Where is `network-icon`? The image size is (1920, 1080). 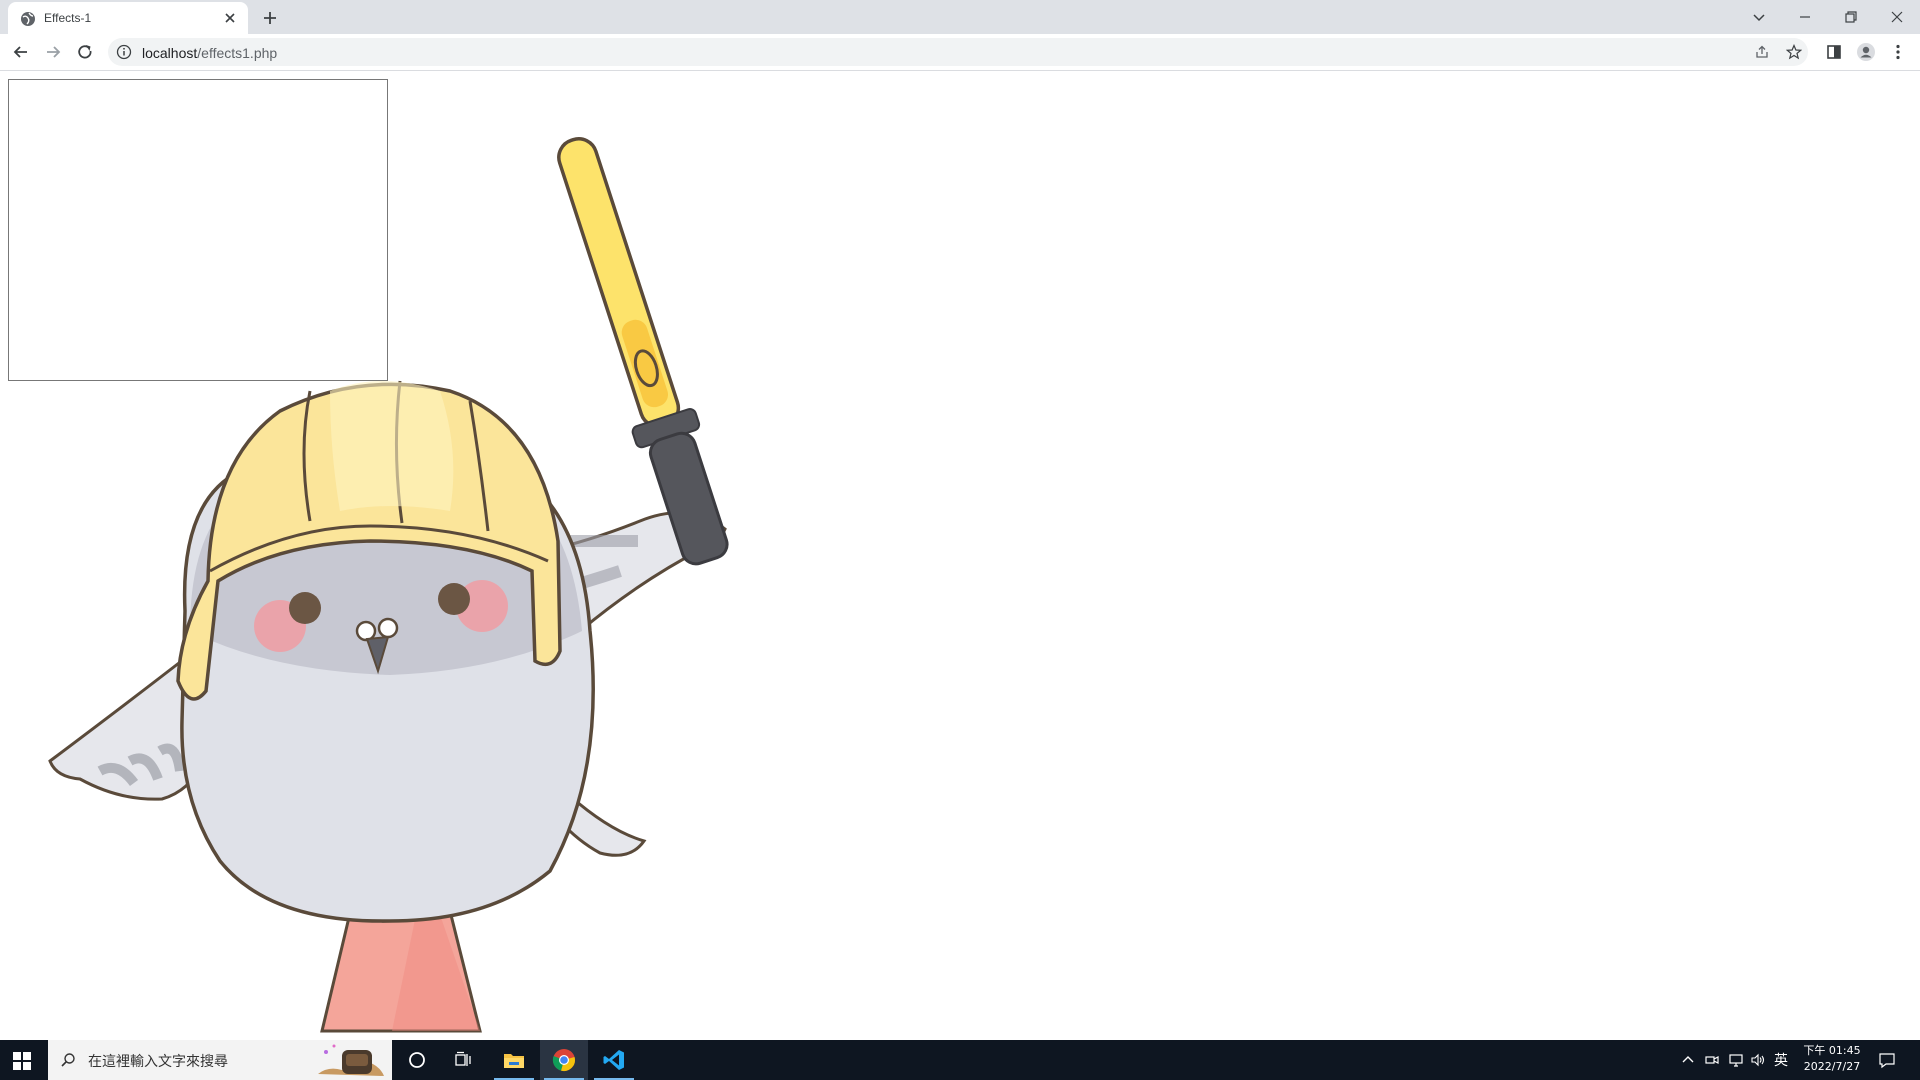
network-icon is located at coordinates (1736, 1060).